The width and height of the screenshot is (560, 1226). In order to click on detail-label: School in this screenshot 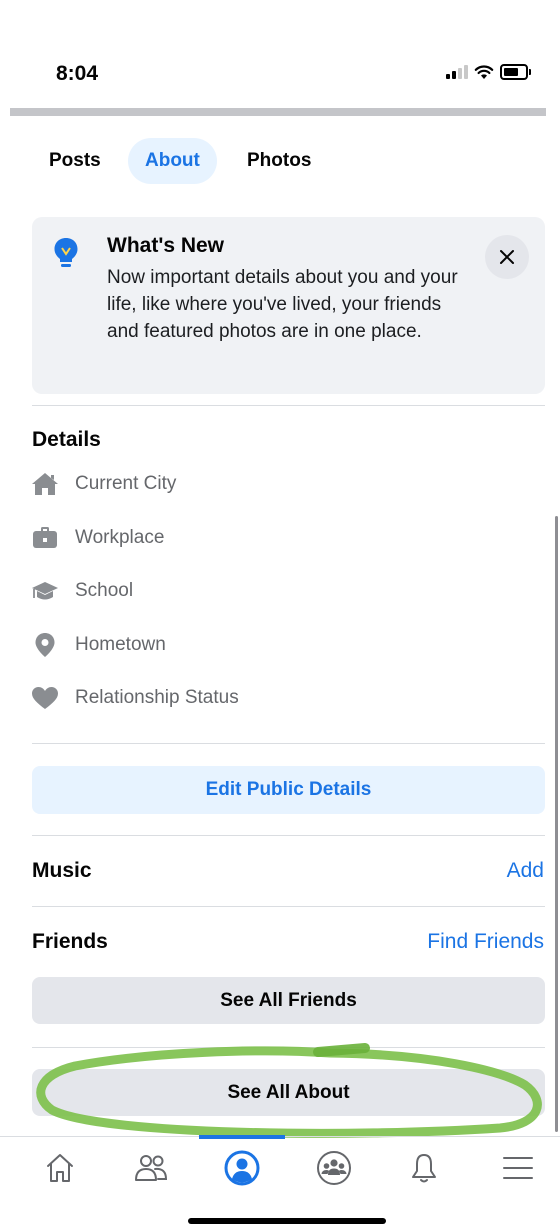, I will do `click(104, 590)`.